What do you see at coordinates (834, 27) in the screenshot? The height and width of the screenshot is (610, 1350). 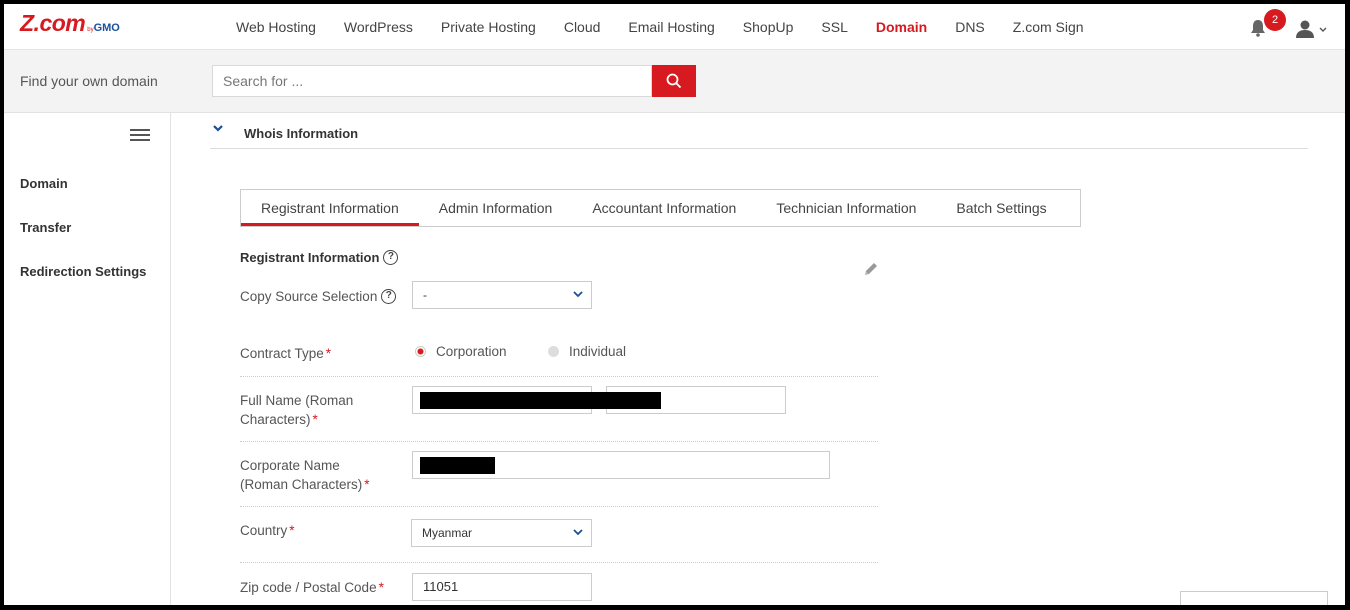 I see `nav-ssl: SSL` at bounding box center [834, 27].